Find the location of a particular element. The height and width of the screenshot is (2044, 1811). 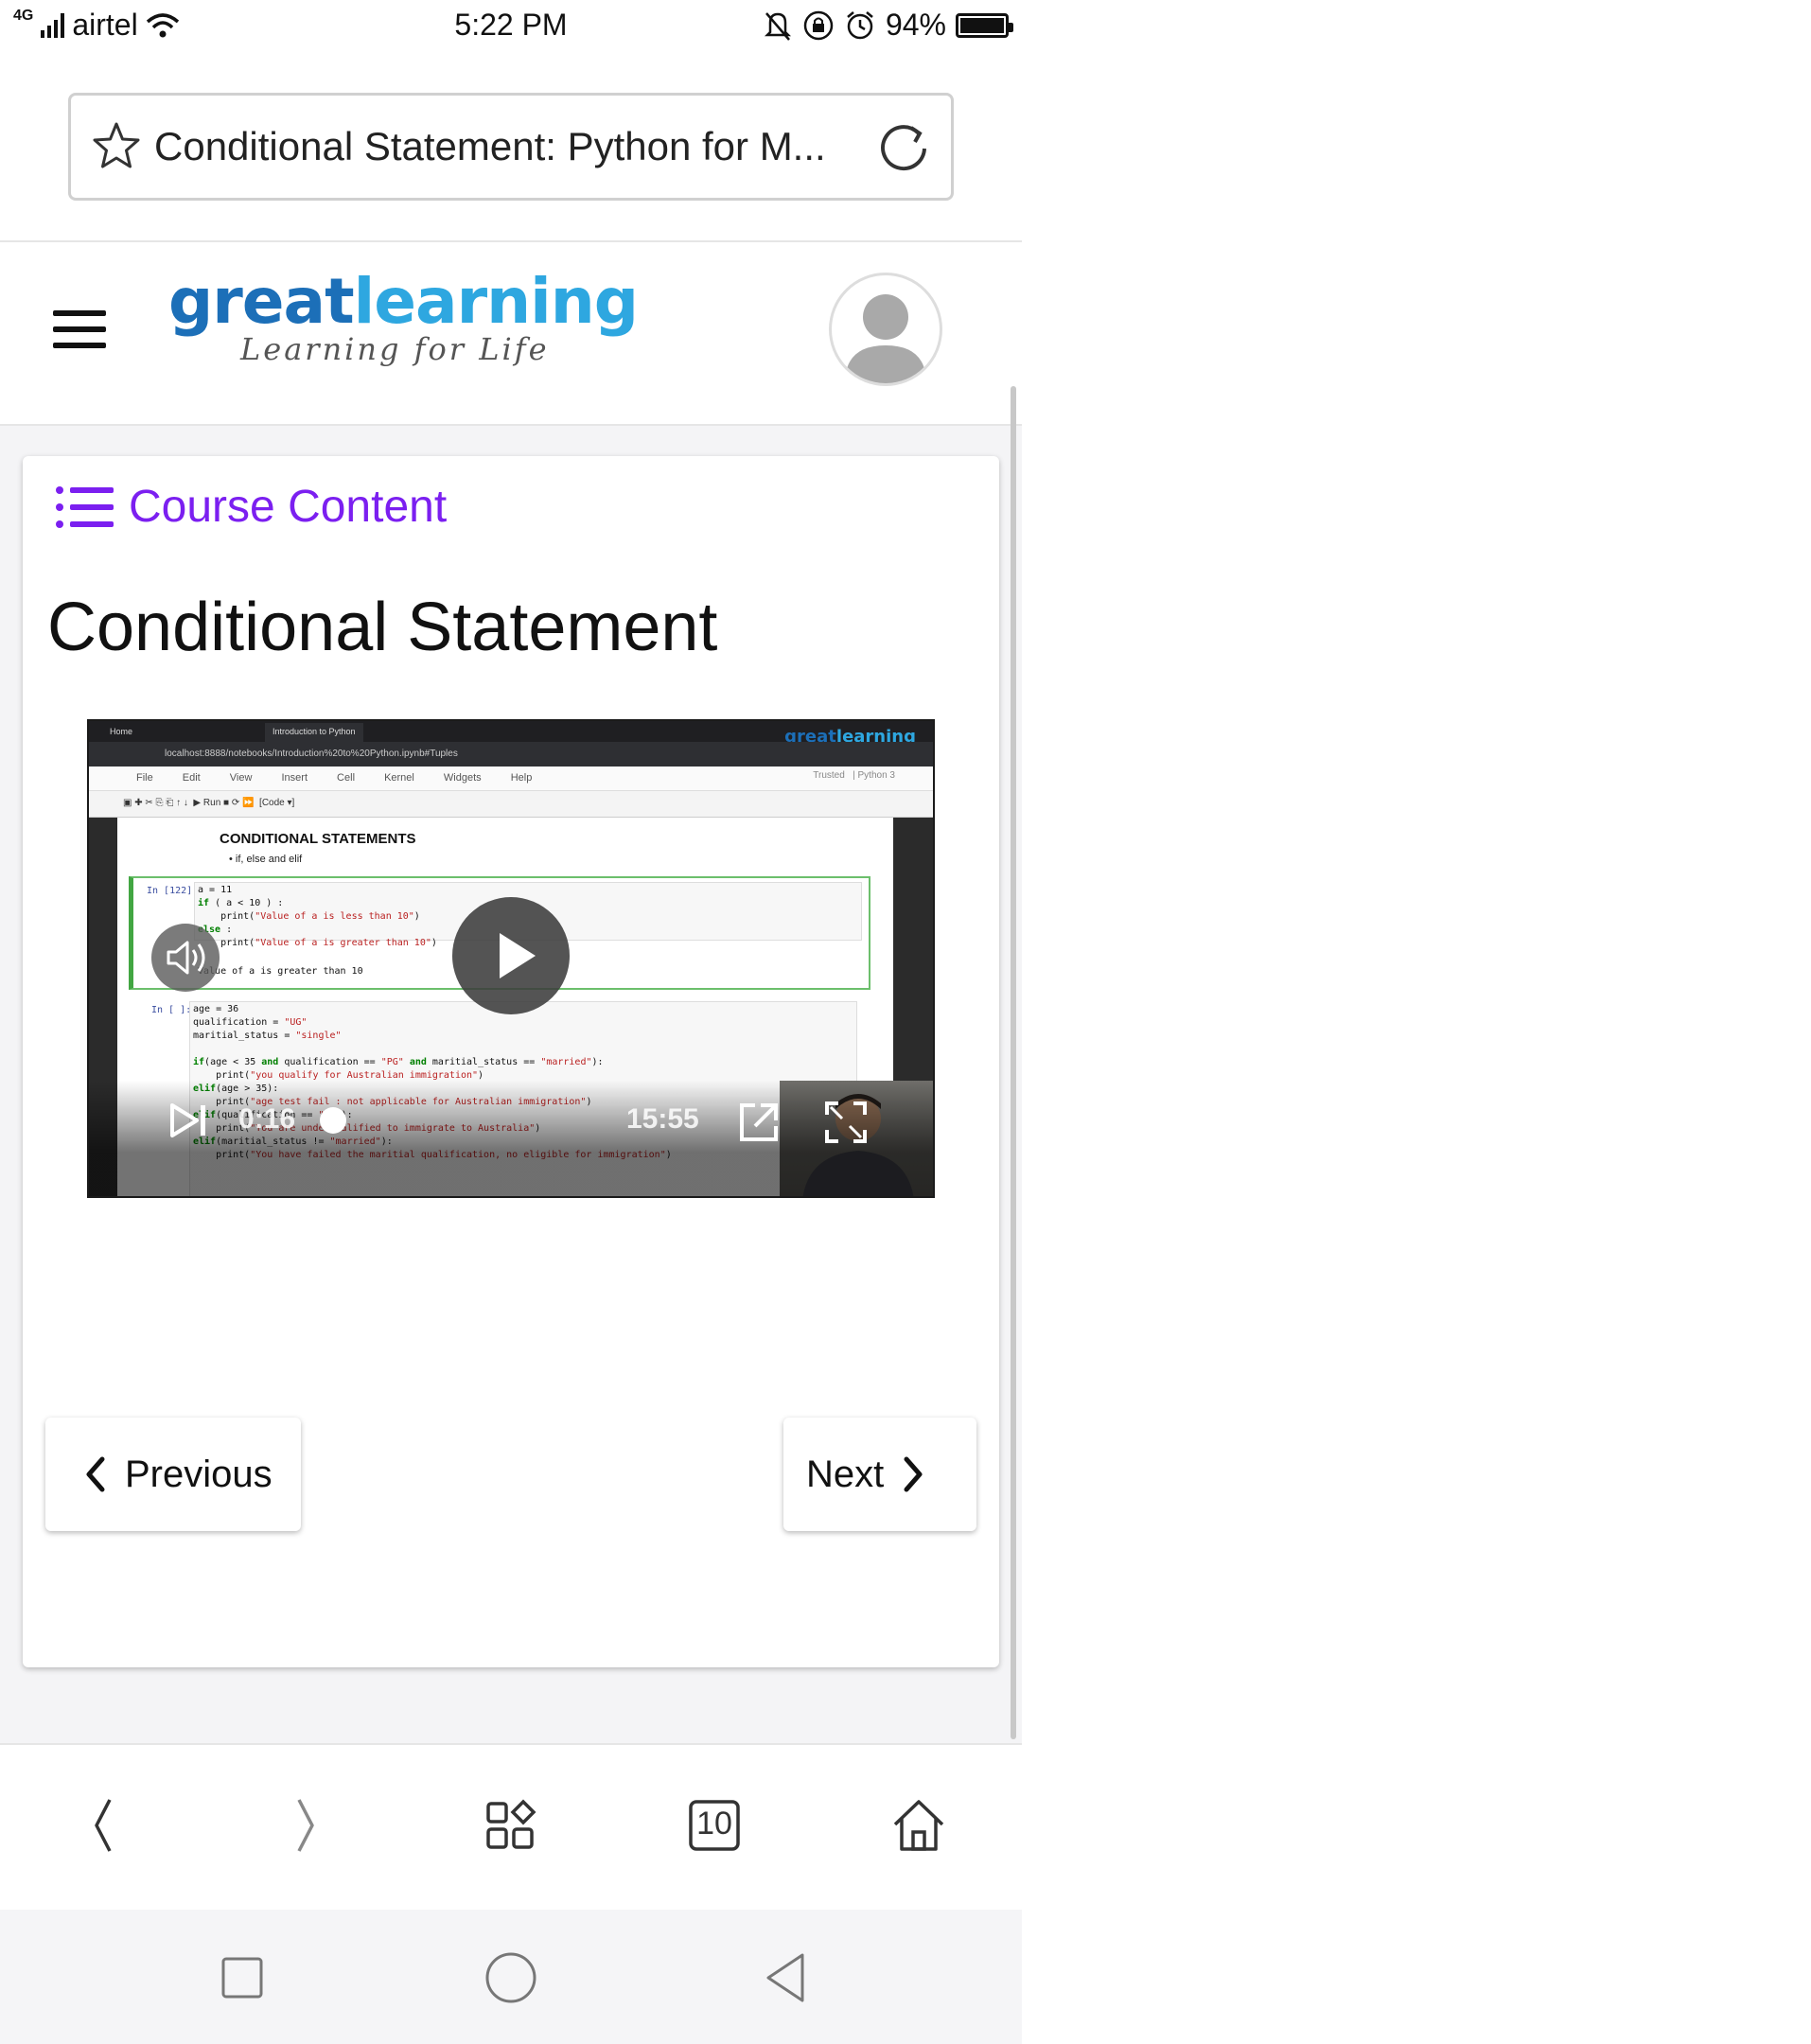

battery-icon is located at coordinates (984, 25).